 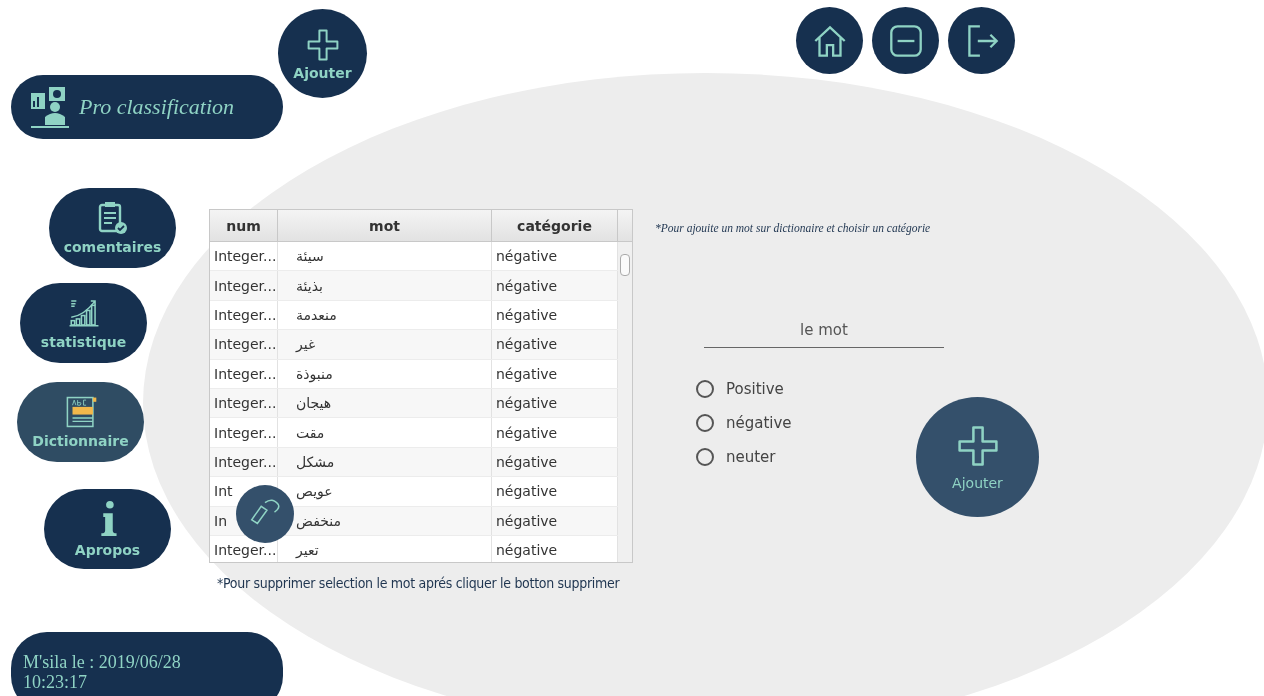 I want to click on column-header: catégorie, so click(x=555, y=225).